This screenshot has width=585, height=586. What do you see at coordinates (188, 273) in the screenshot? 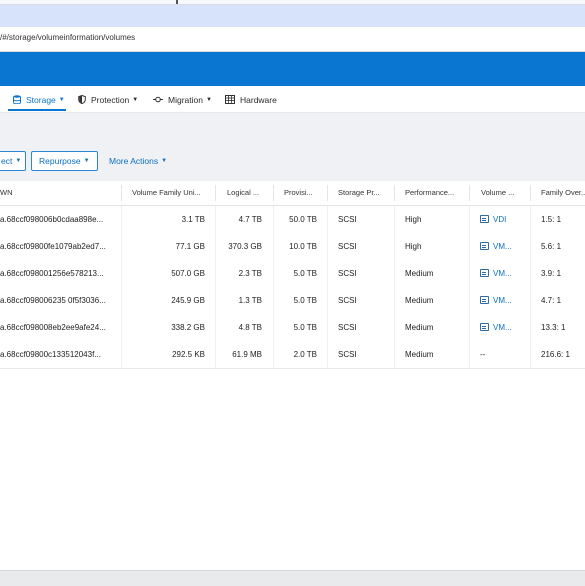
I see `cell-family-unique: 507.0 GB` at bounding box center [188, 273].